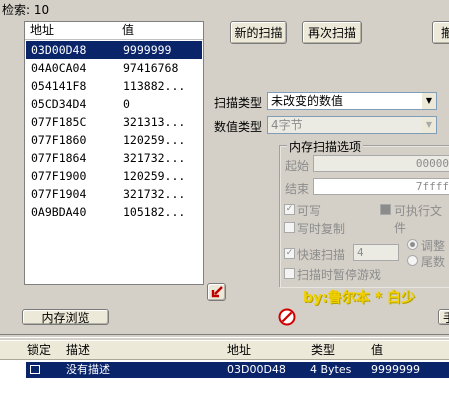  Describe the element at coordinates (297, 189) in the screenshot. I see `stop-label: 结束` at that location.